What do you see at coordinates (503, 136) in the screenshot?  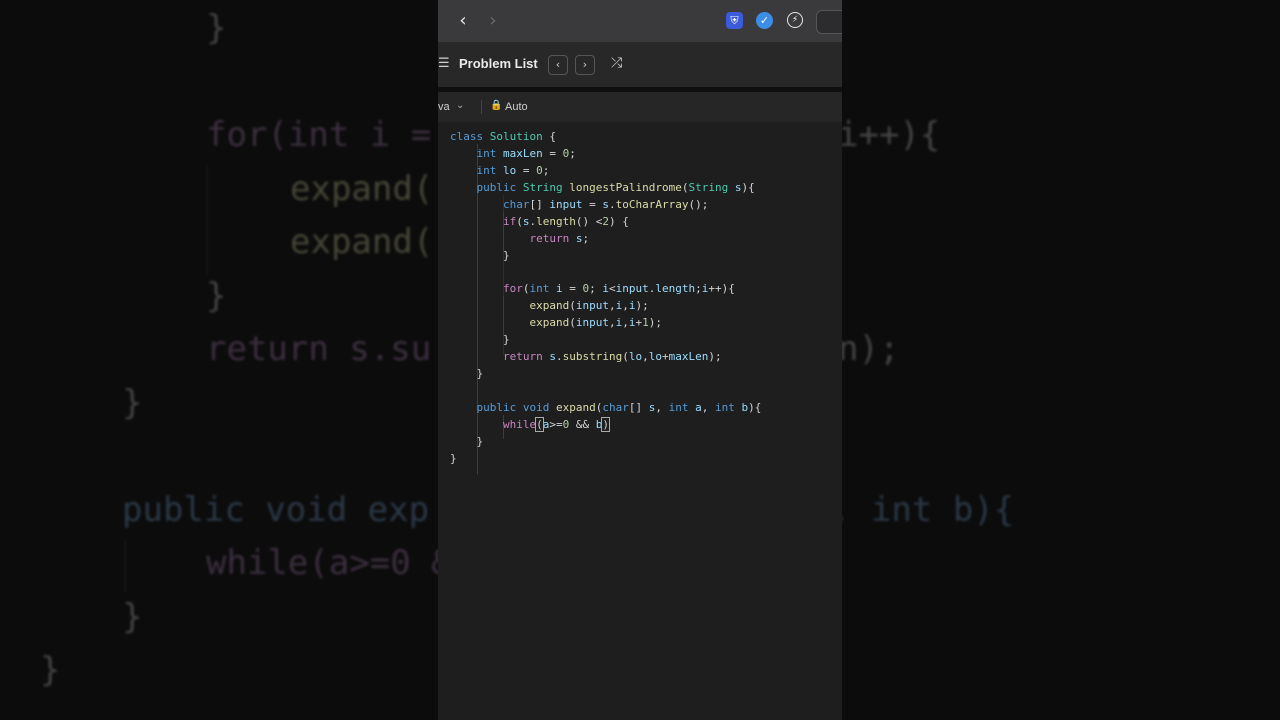 I see `code-line: class Solution {` at bounding box center [503, 136].